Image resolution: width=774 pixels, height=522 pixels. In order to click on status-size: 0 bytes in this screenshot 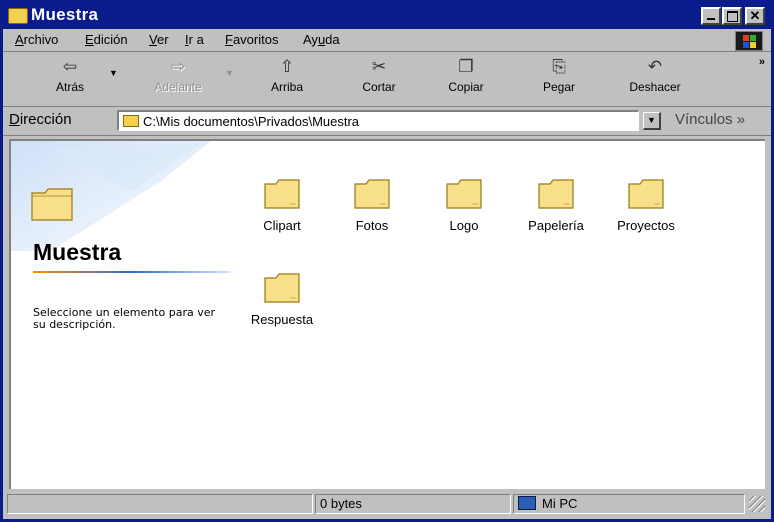, I will do `click(413, 504)`.